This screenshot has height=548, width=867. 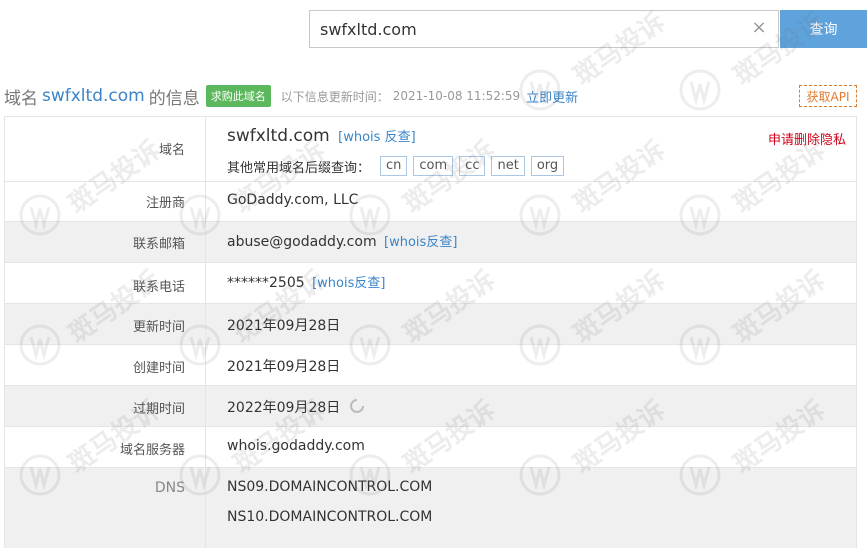 I want to click on registrar-label: 注册商, so click(x=105, y=201).